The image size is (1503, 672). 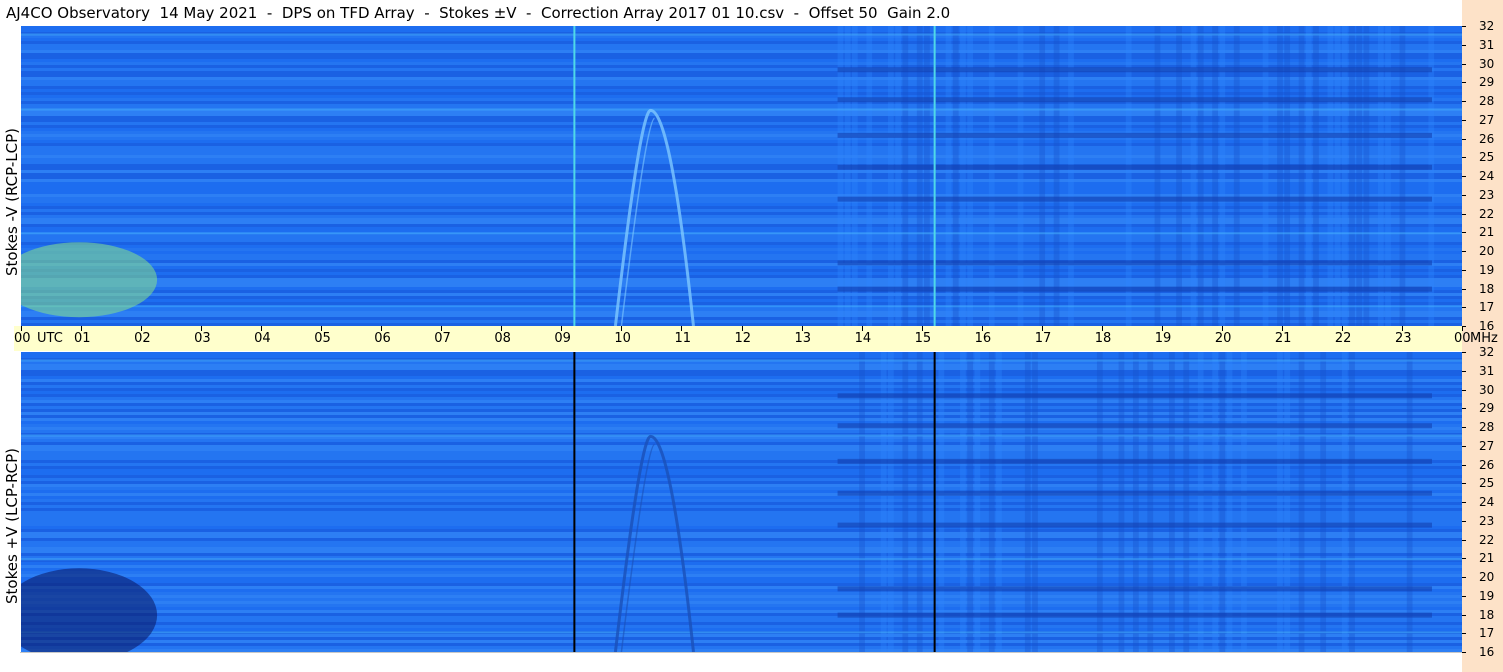 What do you see at coordinates (1223, 338) in the screenshot?
I see `utc-tick-label: 20` at bounding box center [1223, 338].